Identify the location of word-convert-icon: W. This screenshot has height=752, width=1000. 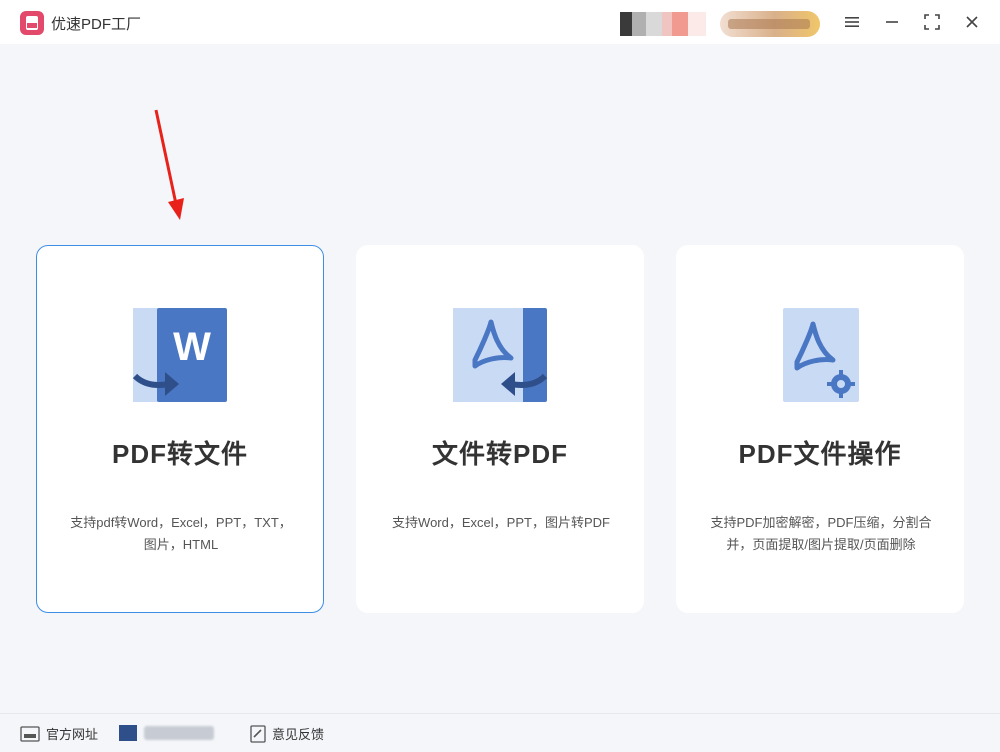
(180, 356).